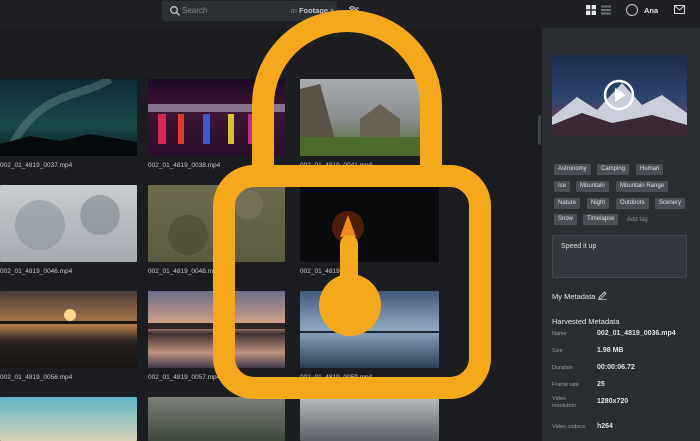 The image size is (700, 441). Describe the element at coordinates (194, 10) in the screenshot. I see `search-input: Search` at that location.